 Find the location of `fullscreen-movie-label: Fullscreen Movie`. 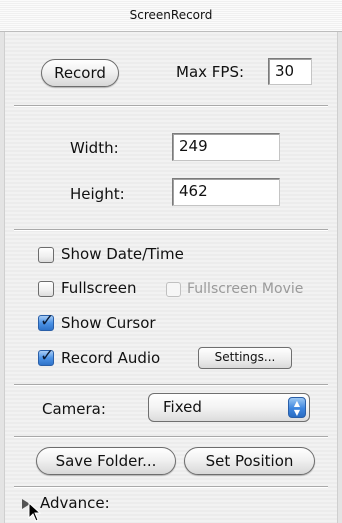

fullscreen-movie-label: Fullscreen Movie is located at coordinates (245, 289).